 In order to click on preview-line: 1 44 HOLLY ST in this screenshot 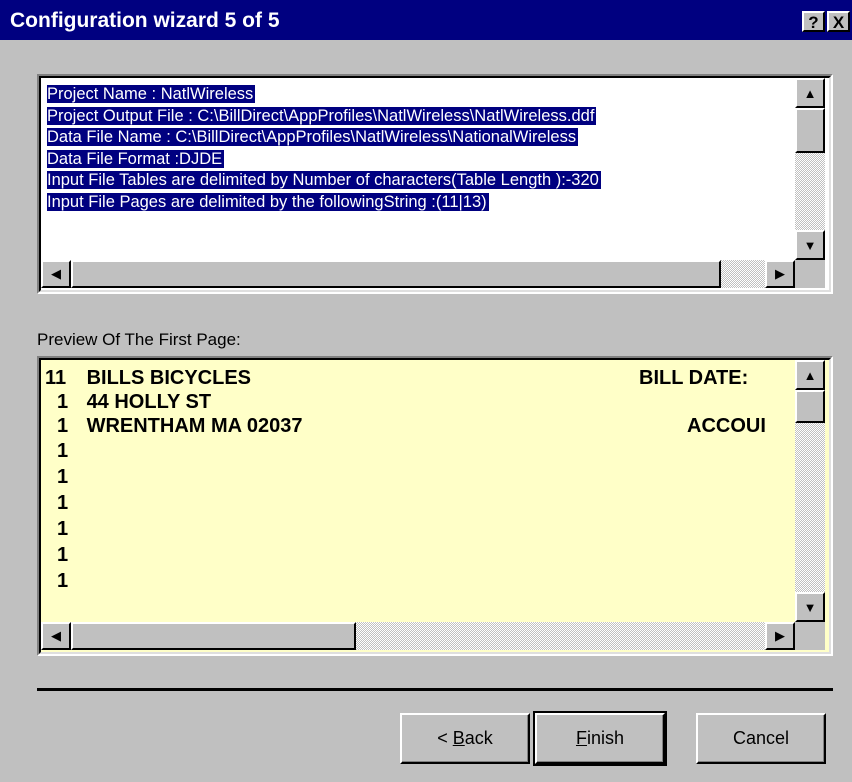, I will do `click(128, 402)`.